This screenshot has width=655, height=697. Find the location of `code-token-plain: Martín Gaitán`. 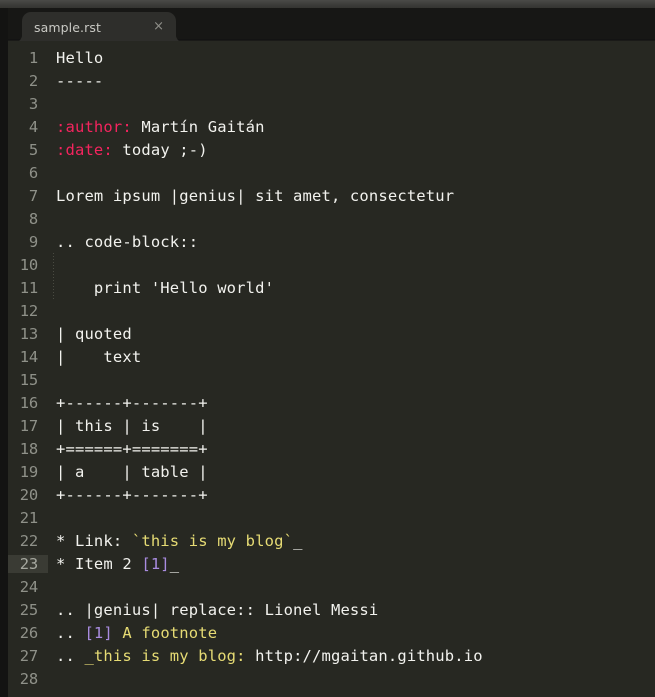

code-token-plain: Martín Gaitán is located at coordinates (198, 126).